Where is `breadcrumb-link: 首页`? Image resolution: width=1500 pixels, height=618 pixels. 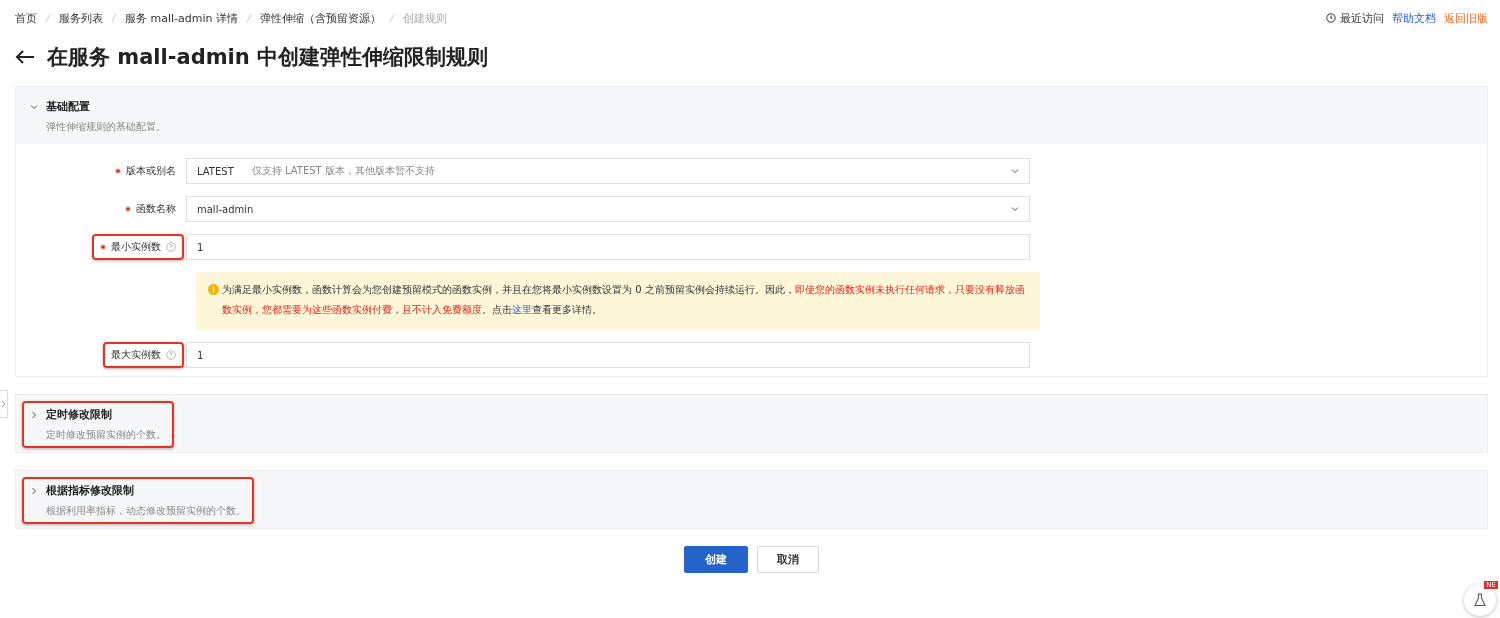
breadcrumb-link: 首页 is located at coordinates (26, 18).